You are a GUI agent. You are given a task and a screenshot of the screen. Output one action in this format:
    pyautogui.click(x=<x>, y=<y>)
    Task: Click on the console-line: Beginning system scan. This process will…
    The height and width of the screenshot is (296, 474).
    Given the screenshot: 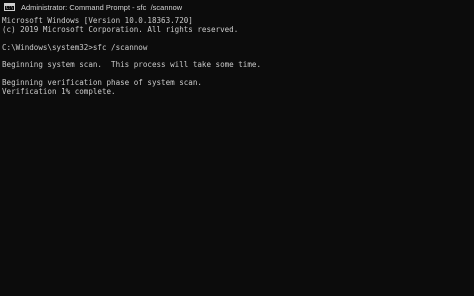 What is the action you would take?
    pyautogui.click(x=131, y=65)
    